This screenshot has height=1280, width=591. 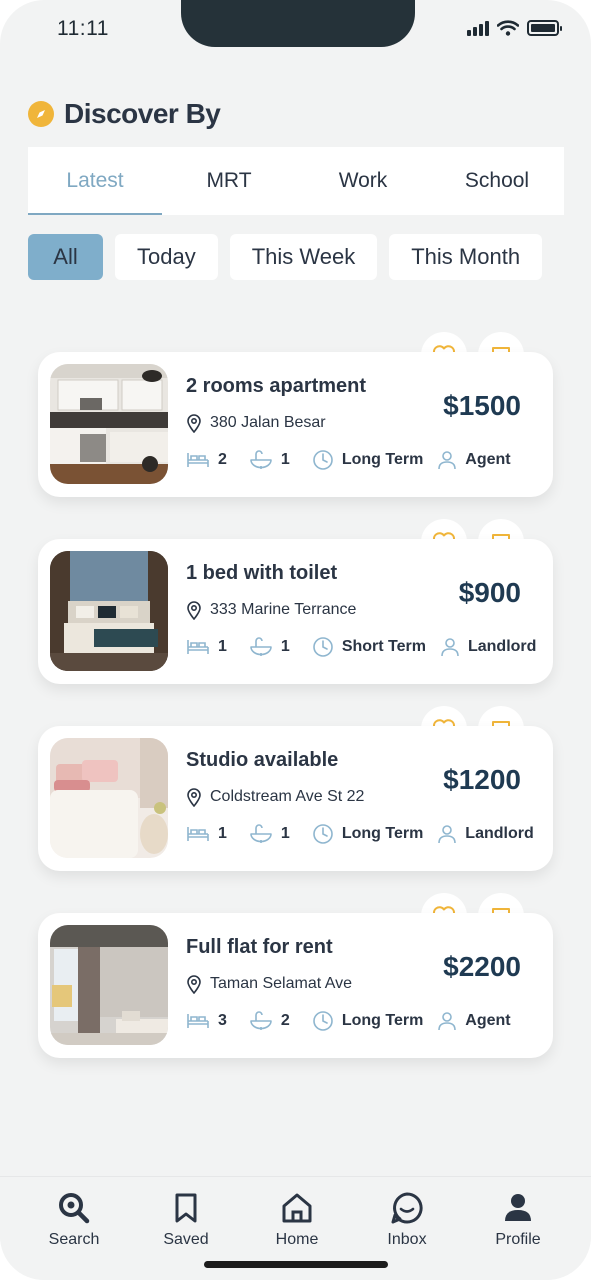 I want to click on nav-search: Search, so click(x=74, y=1220).